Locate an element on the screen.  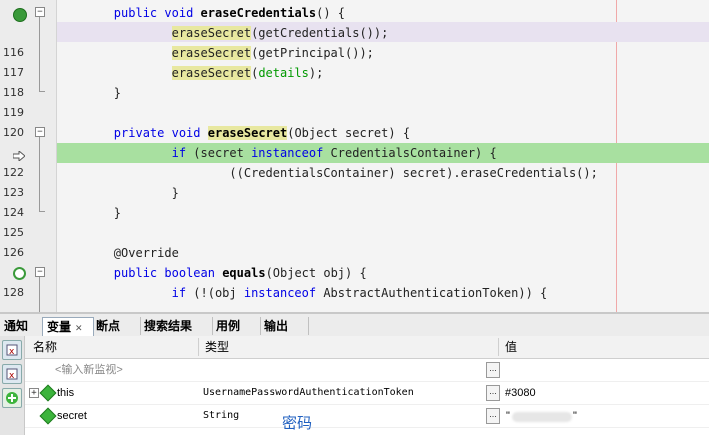
redacted-value is located at coordinates (542, 417).